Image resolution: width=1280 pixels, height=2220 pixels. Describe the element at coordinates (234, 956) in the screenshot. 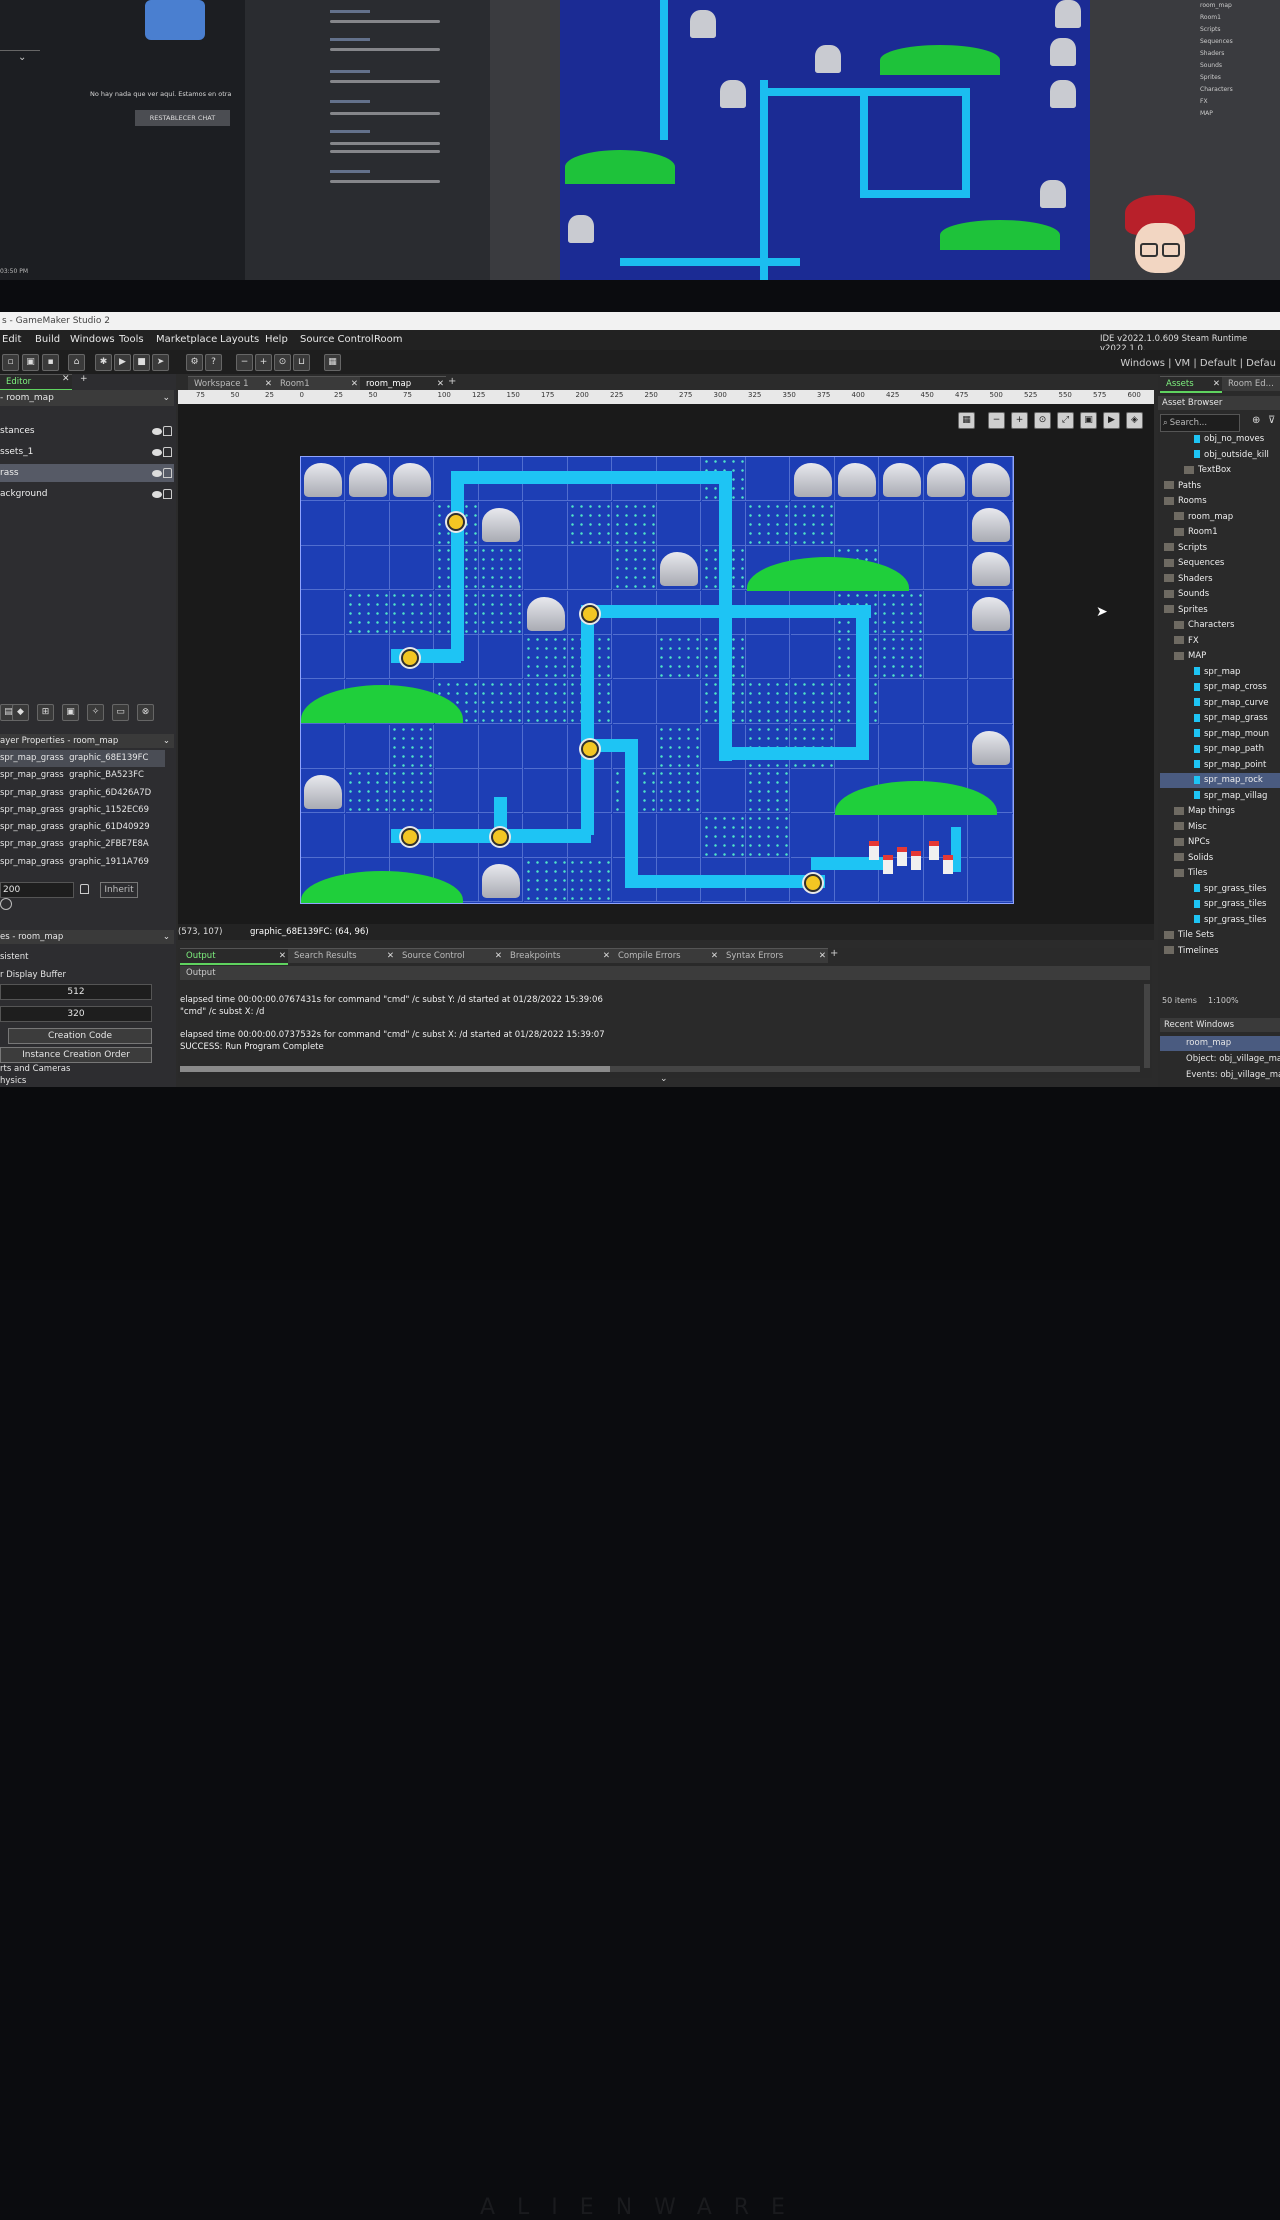

I see `tab-output: Output ✕` at that location.